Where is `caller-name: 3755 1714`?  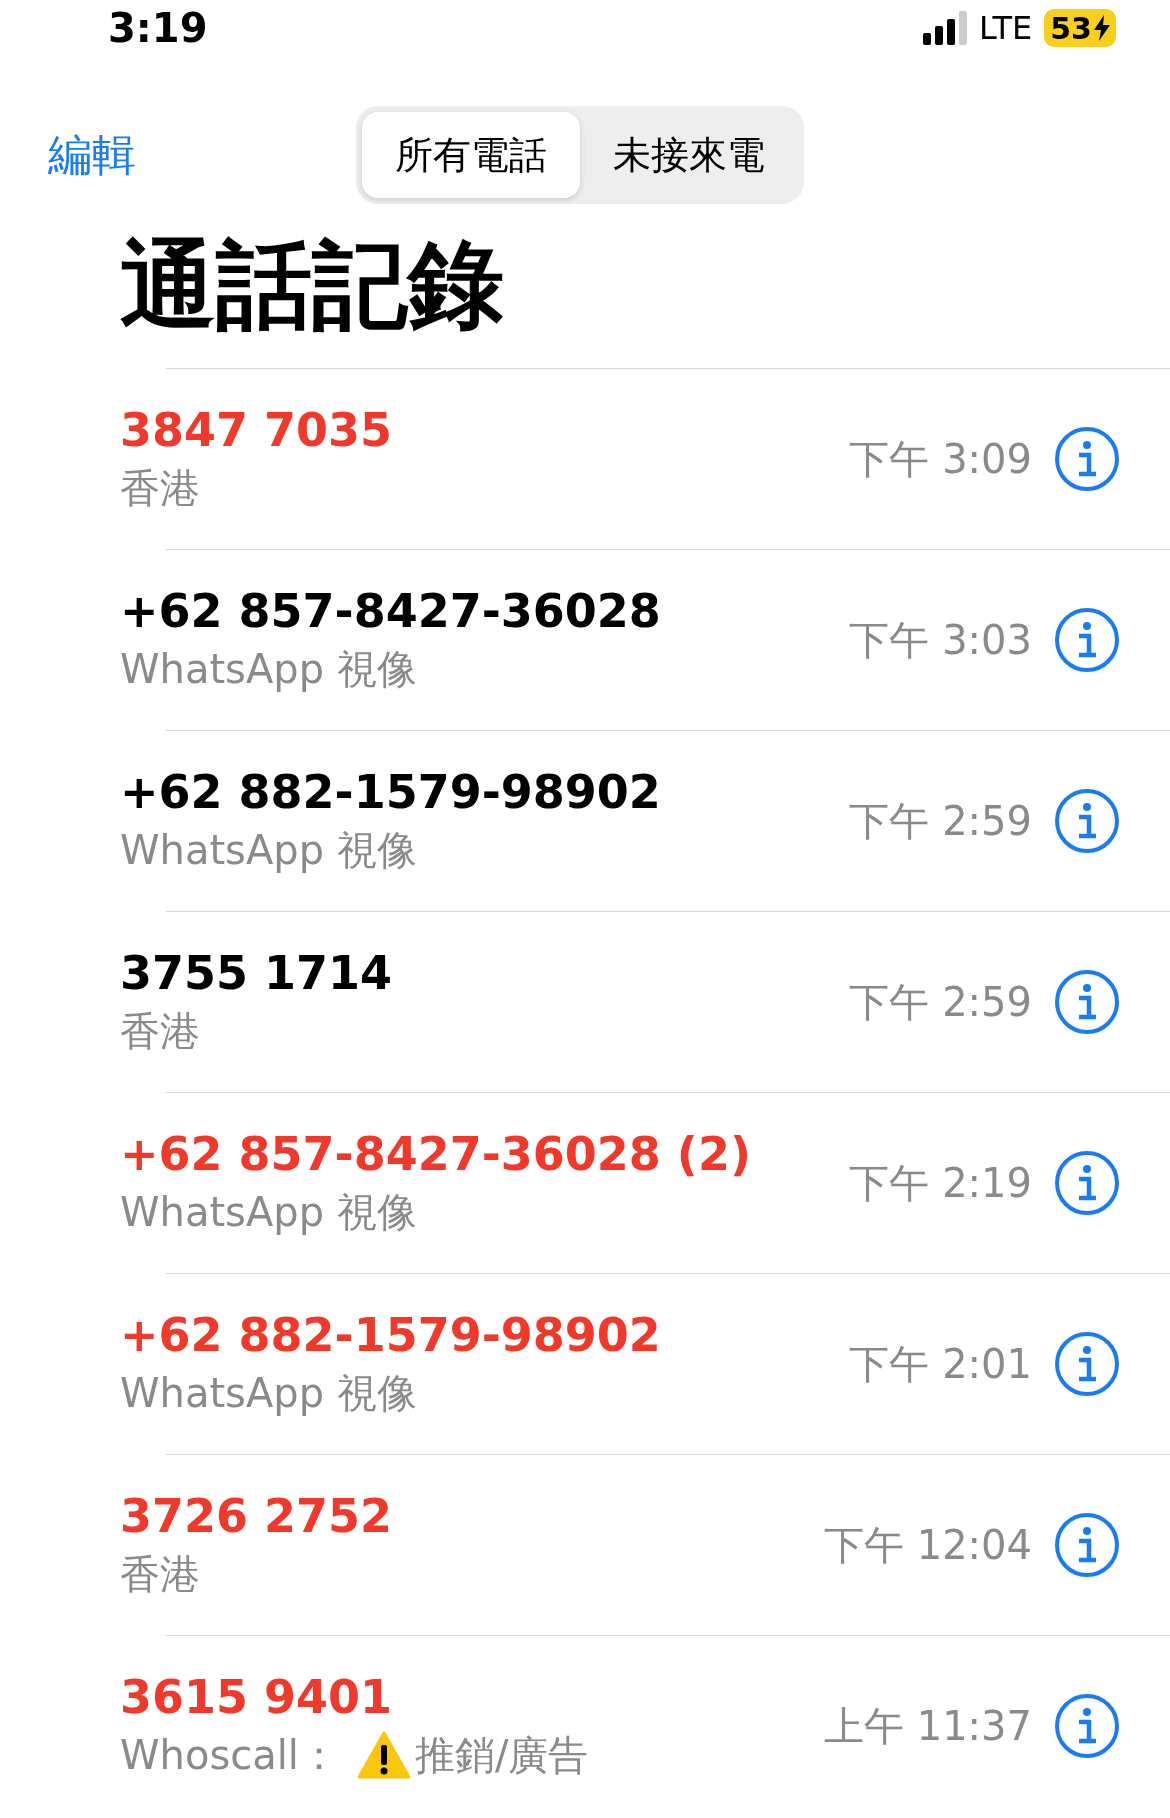
caller-name: 3755 1714 is located at coordinates (257, 972).